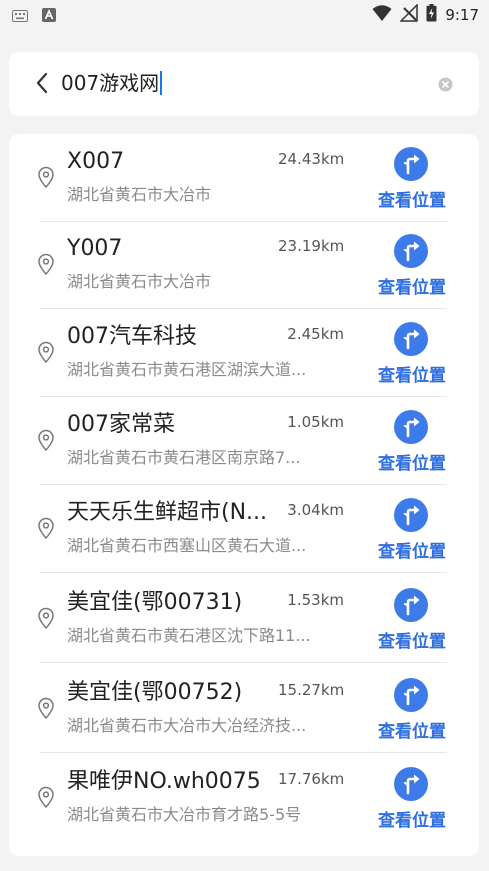 The image size is (489, 871). Describe the element at coordinates (311, 779) in the screenshot. I see `result-distance: 17.76km` at that location.